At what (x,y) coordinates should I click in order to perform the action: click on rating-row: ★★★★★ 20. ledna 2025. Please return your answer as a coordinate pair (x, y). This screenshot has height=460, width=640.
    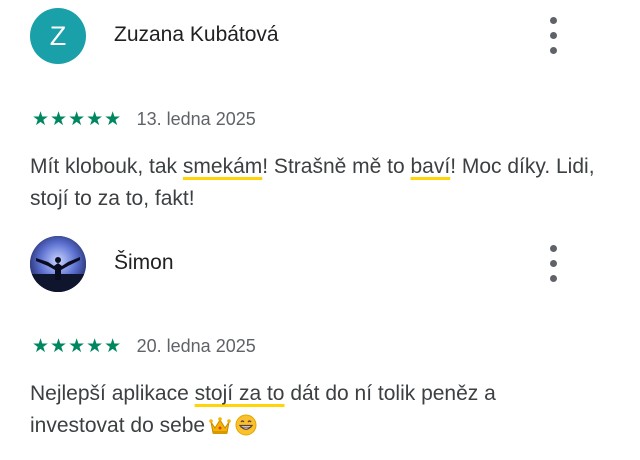
    Looking at the image, I should click on (144, 347).